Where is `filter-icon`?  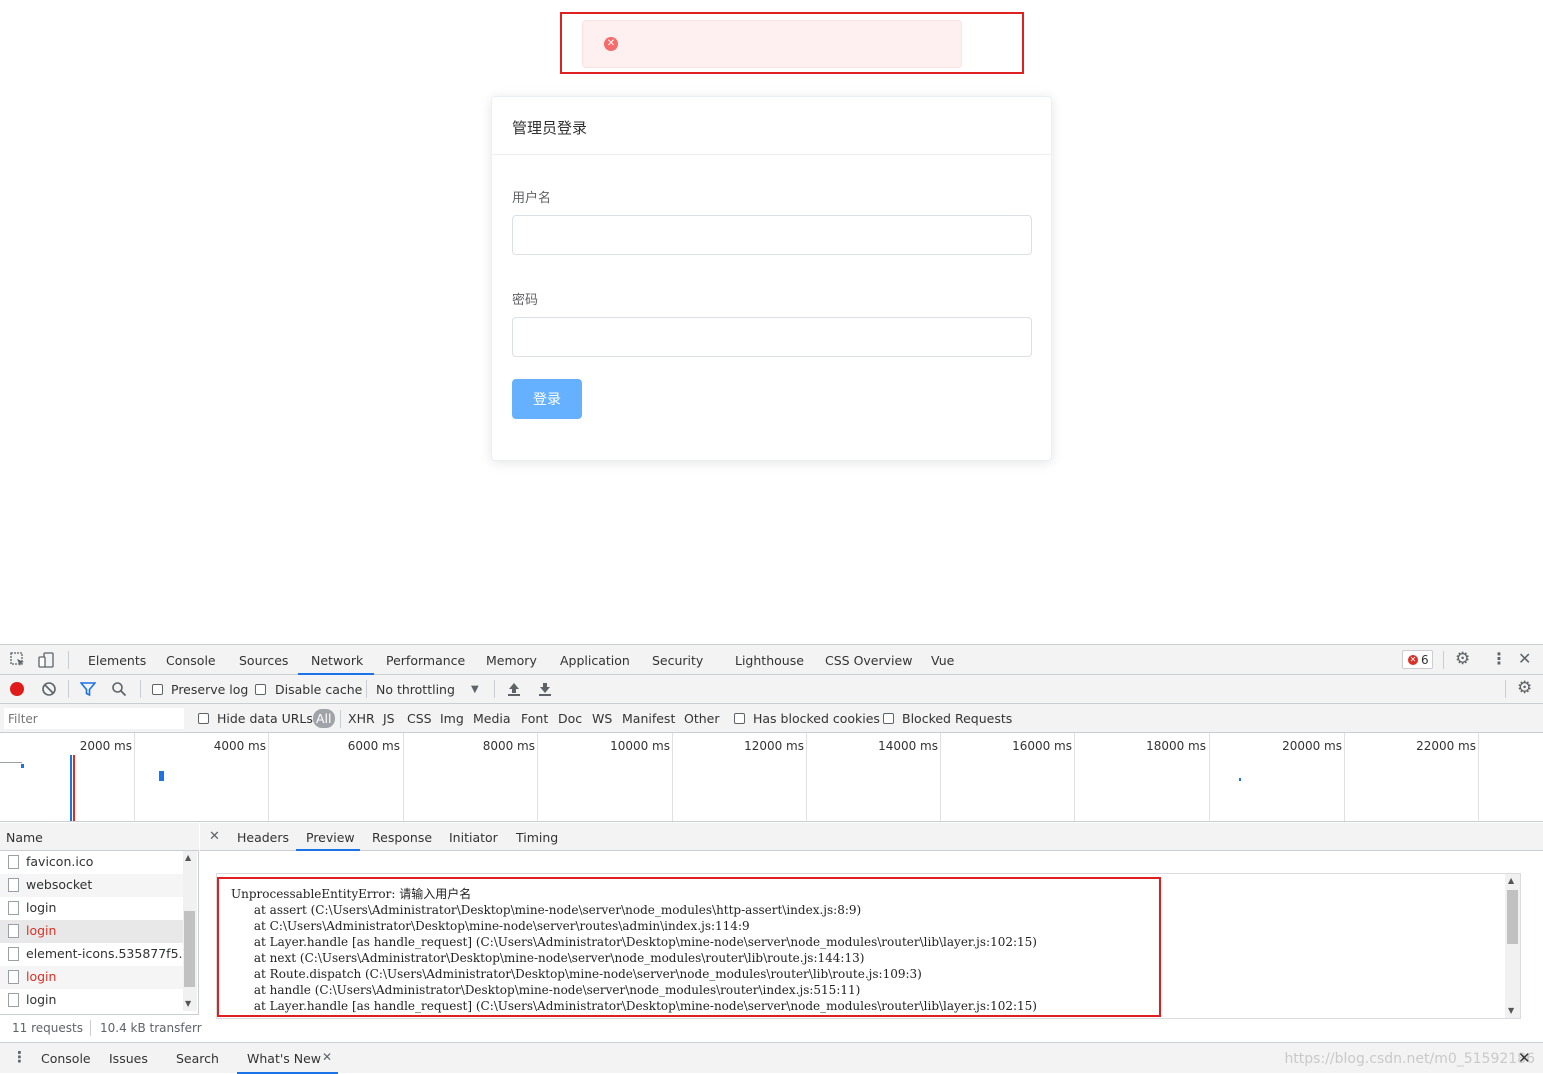
filter-icon is located at coordinates (88, 691).